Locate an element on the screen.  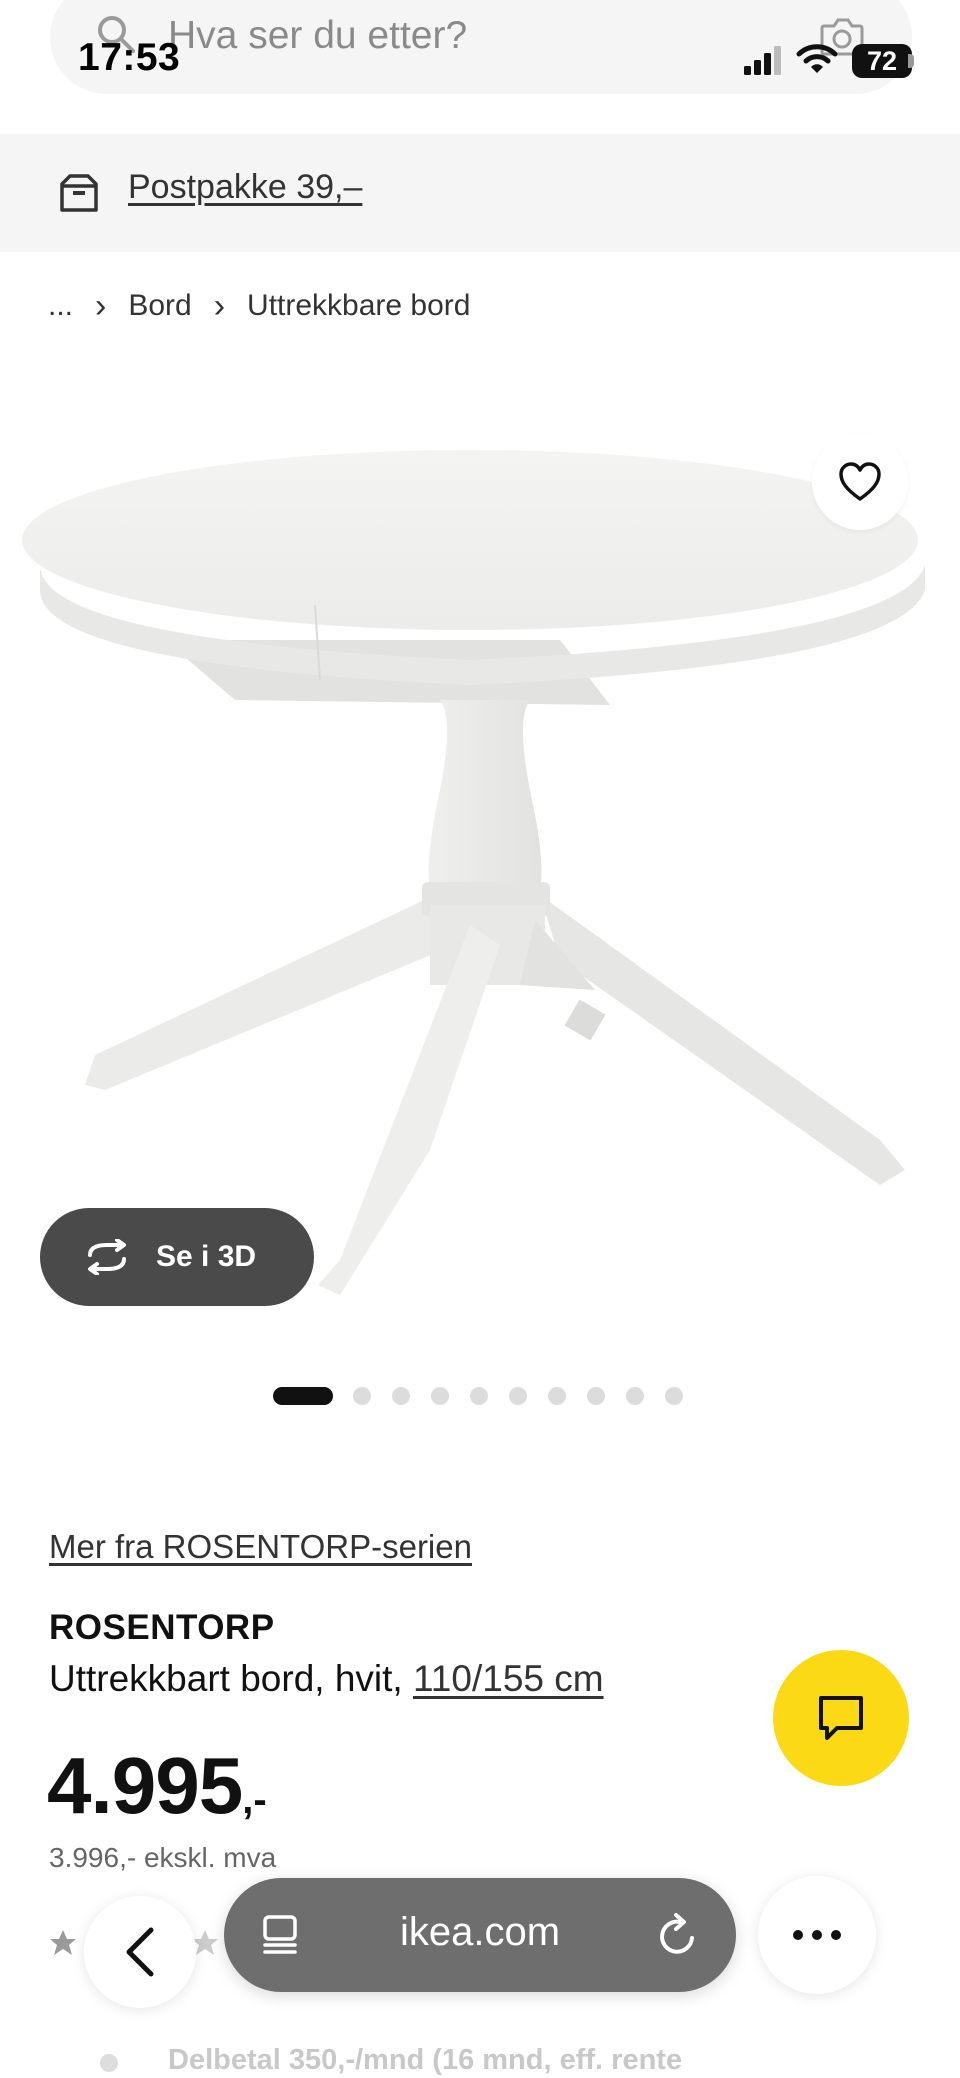
product-price: 4.995,- is located at coordinates (157, 1786).